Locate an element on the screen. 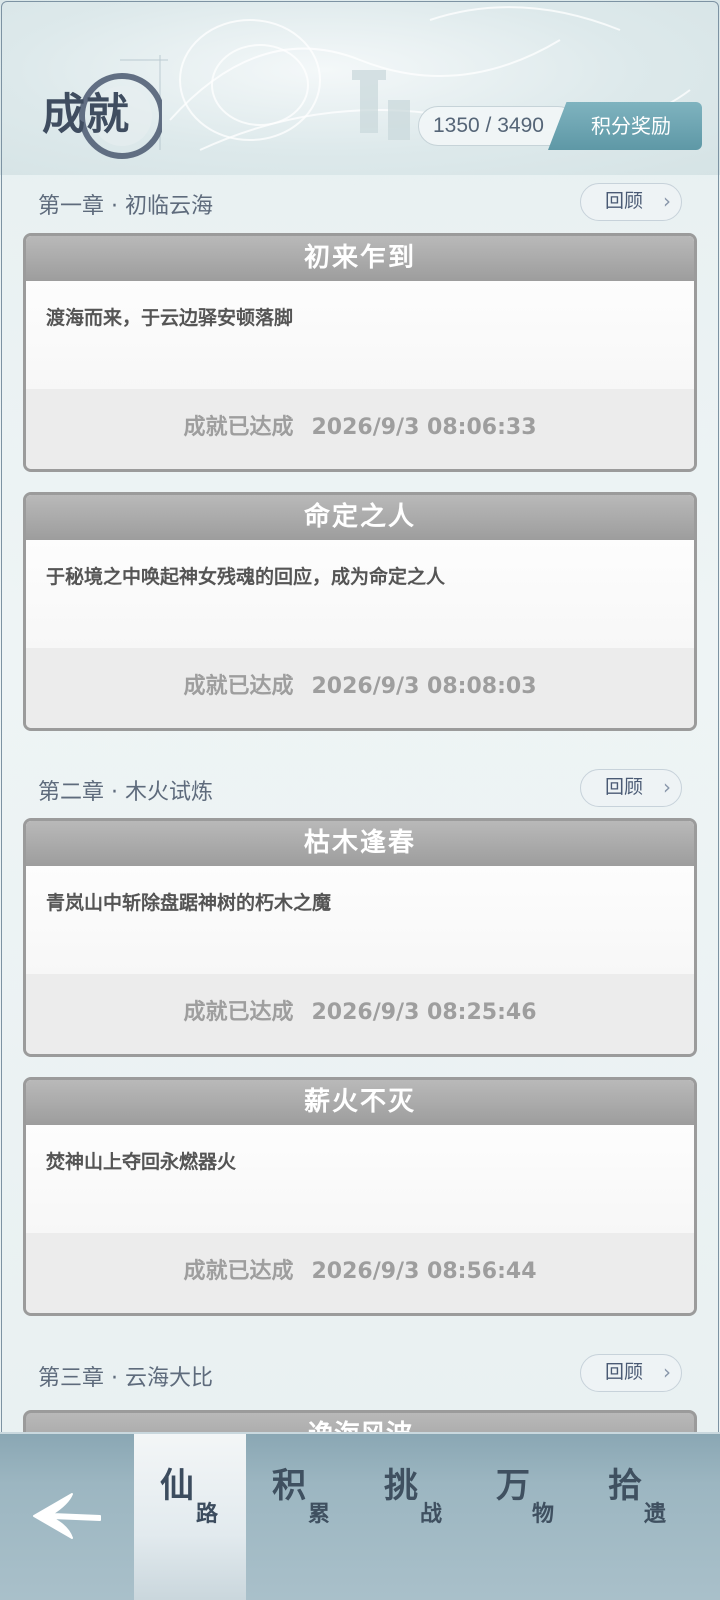 This screenshot has width=720, height=1600. tab-jilei: 积 累 is located at coordinates (302, 1517).